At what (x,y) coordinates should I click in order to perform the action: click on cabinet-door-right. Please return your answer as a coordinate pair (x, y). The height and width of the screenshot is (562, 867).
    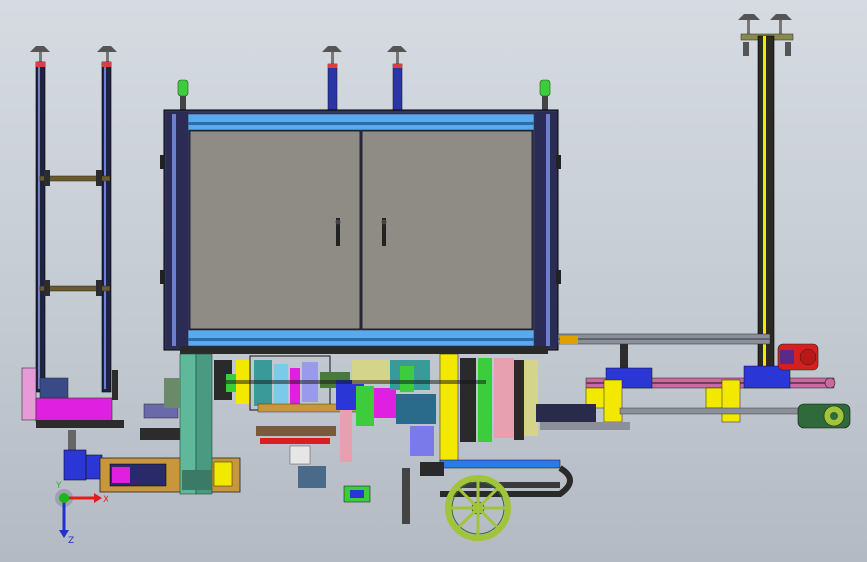
    Looking at the image, I should click on (447, 230).